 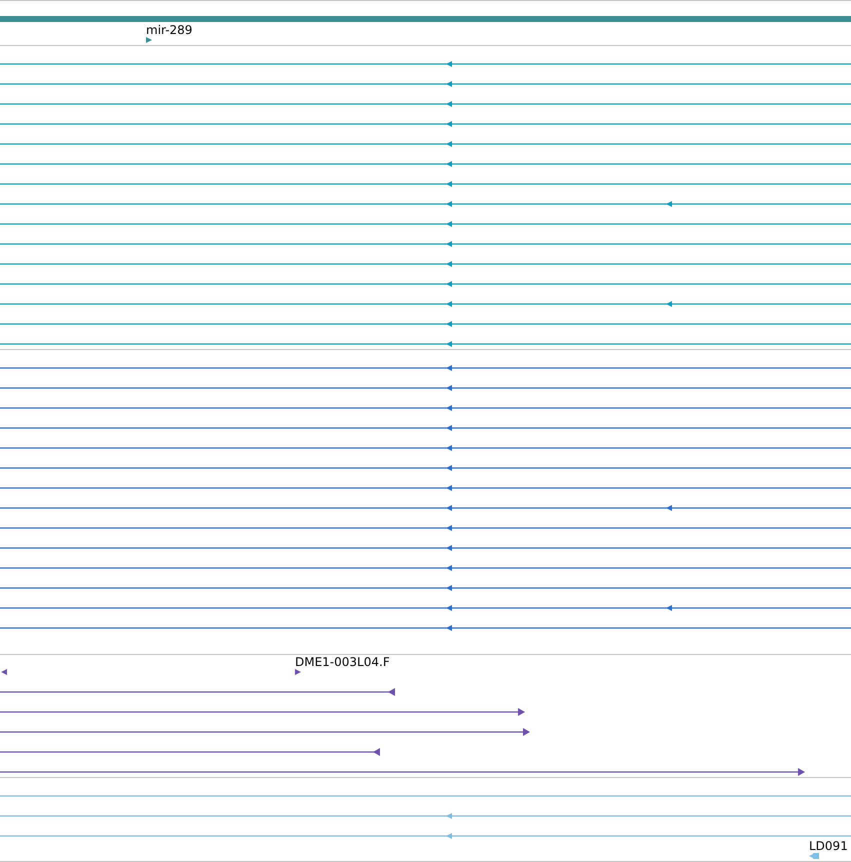 What do you see at coordinates (828, 846) in the screenshot?
I see `feature-label: LD091` at bounding box center [828, 846].